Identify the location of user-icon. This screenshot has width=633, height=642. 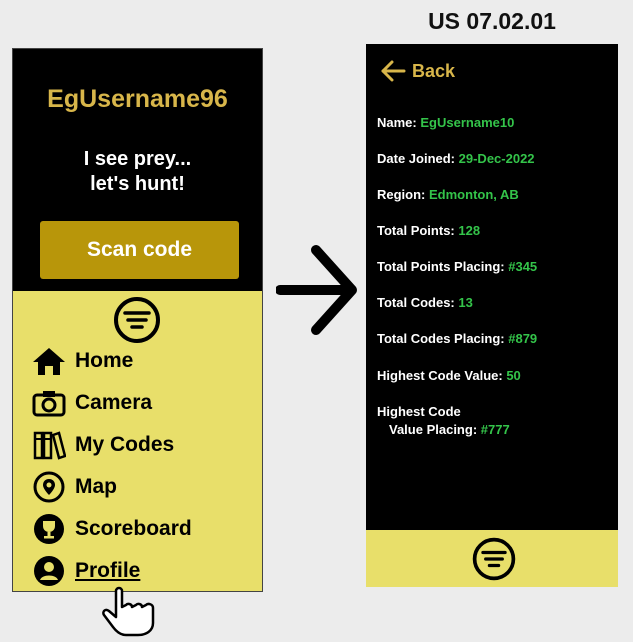
(49, 571).